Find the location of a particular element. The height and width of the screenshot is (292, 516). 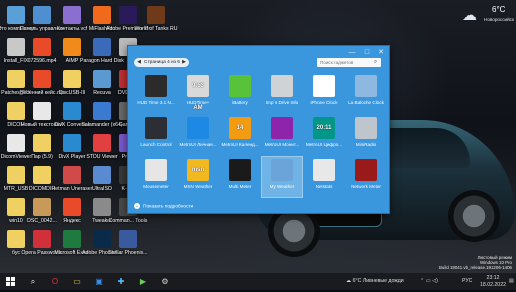

gadget-label: MiniRadio is located at coordinates (366, 144).